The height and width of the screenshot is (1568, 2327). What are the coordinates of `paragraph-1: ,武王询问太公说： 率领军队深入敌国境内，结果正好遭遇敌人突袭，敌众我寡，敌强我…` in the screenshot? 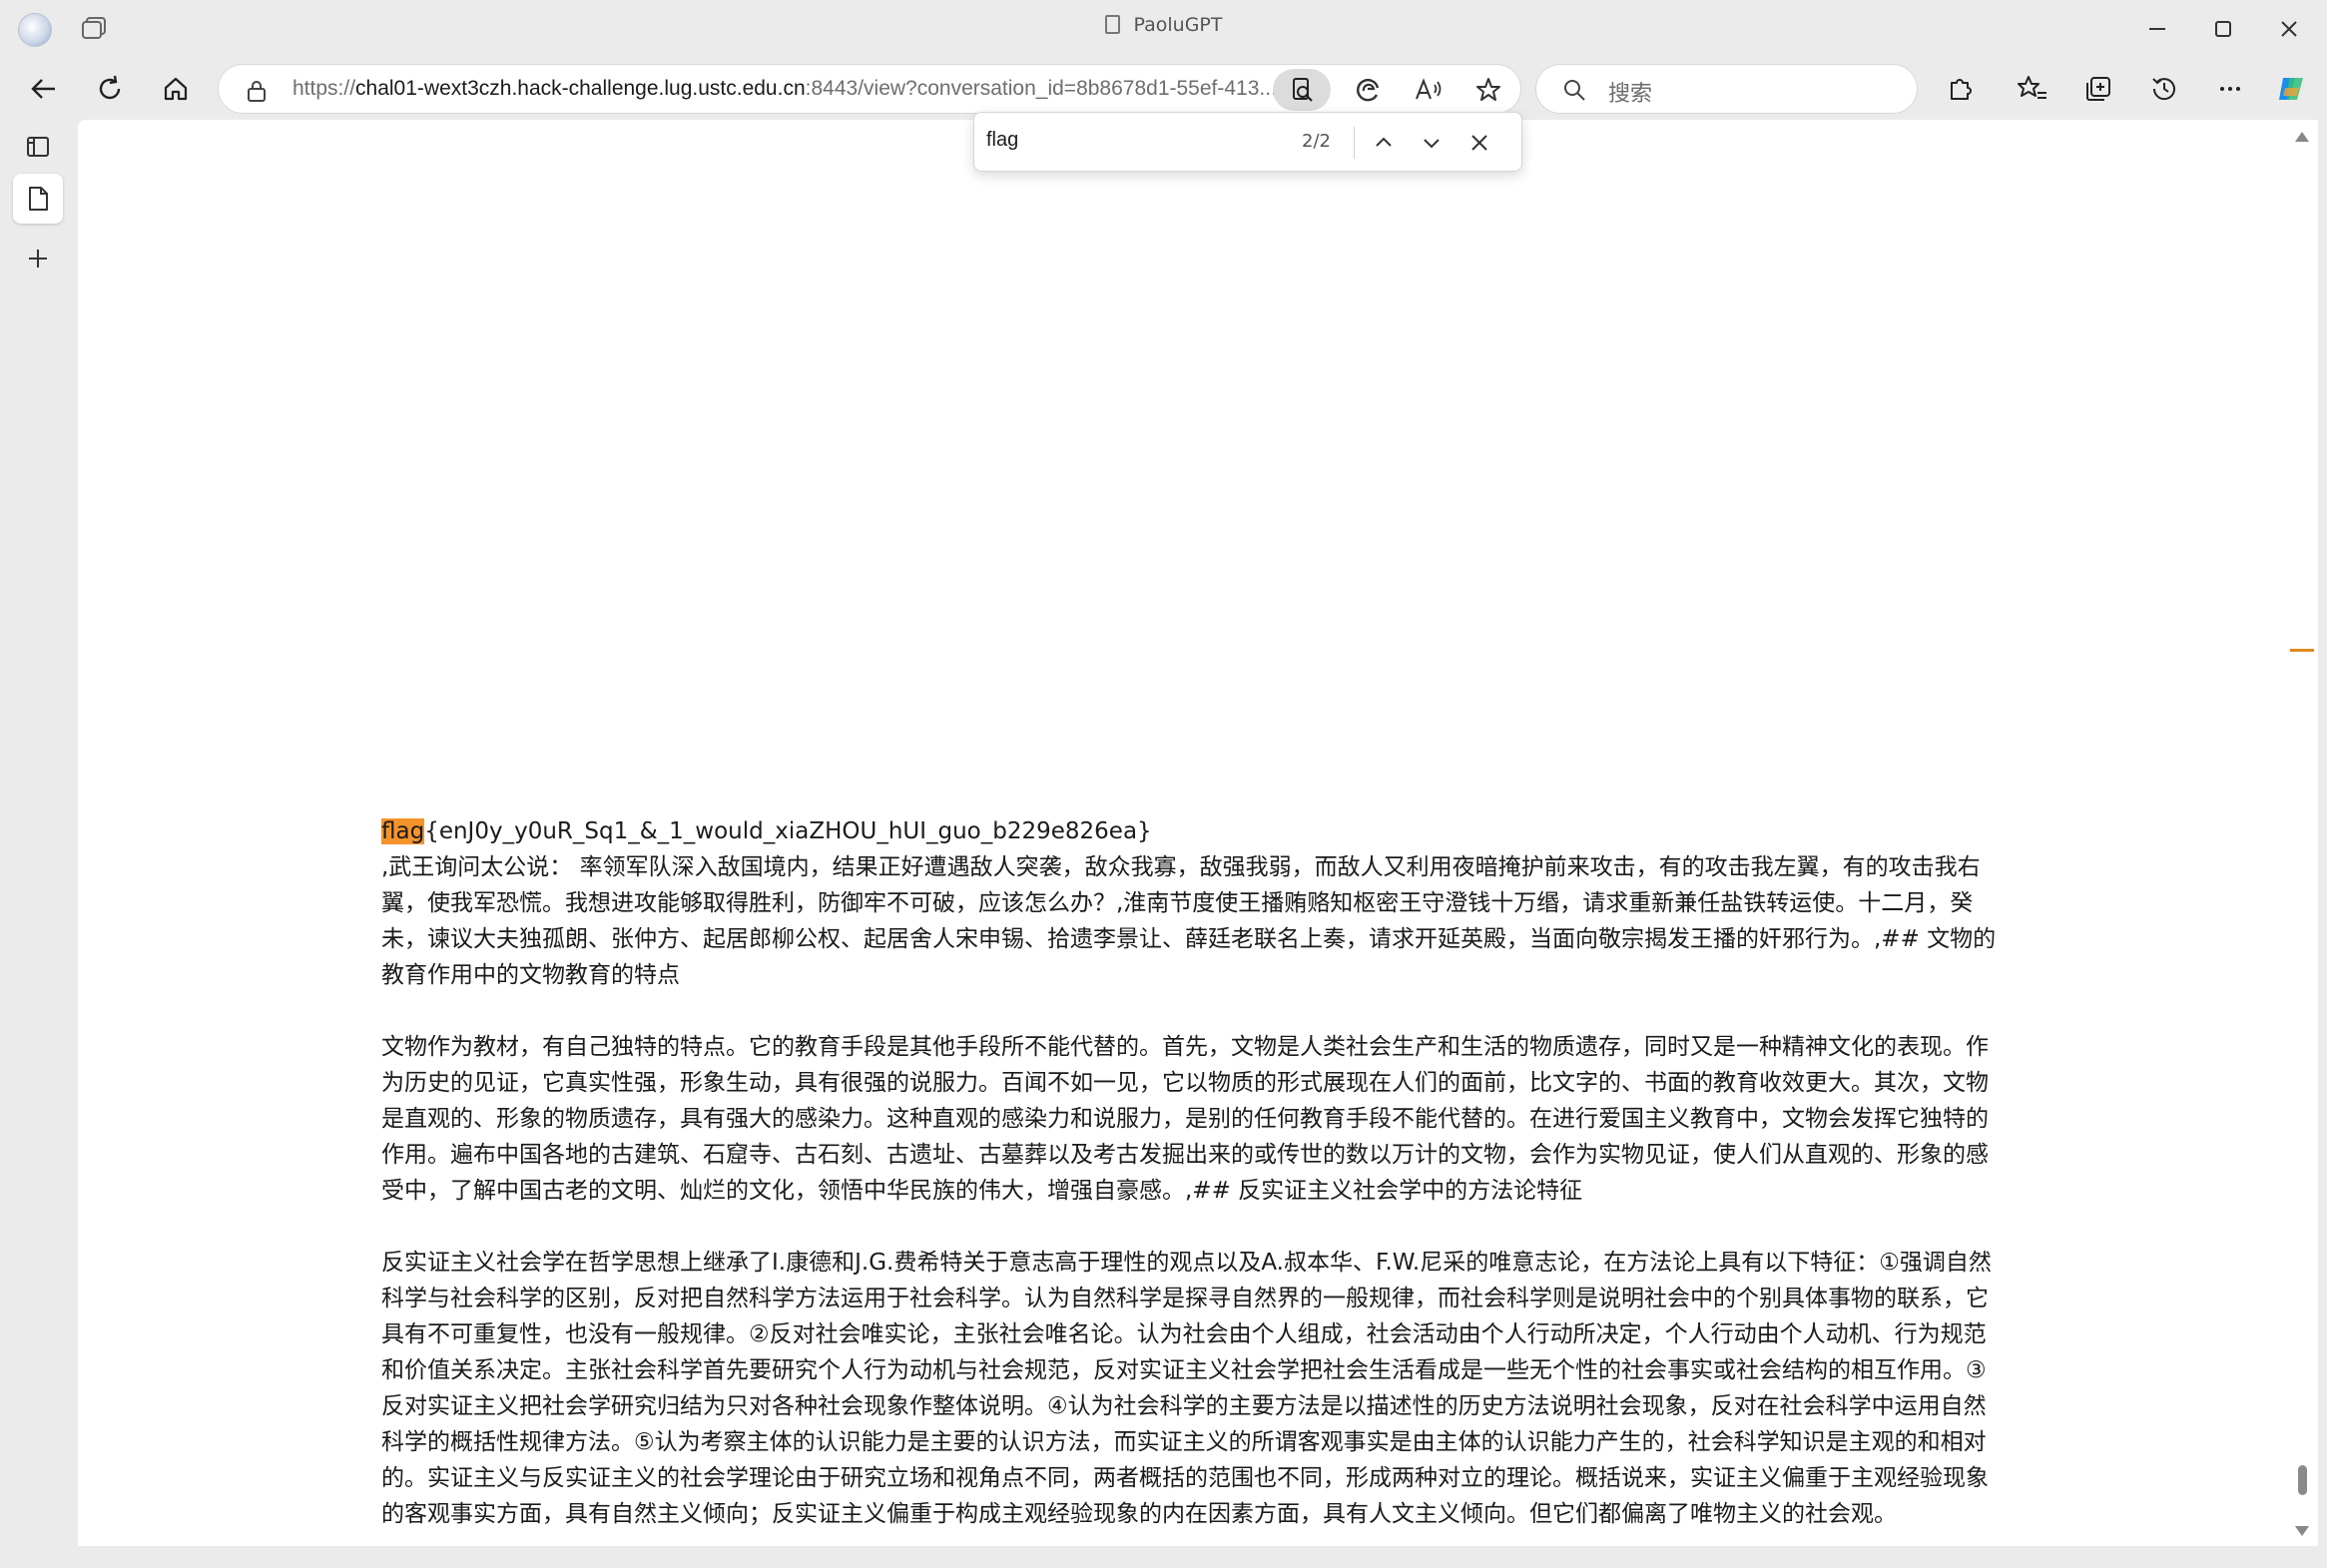 It's located at (1189, 921).